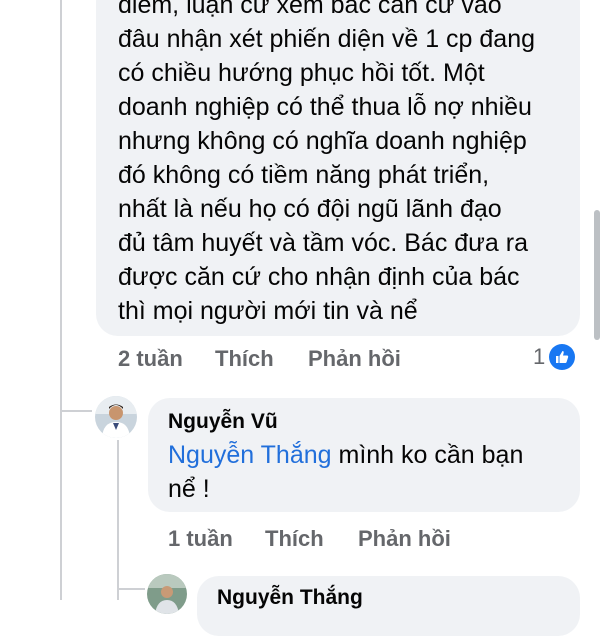 The height and width of the screenshot is (636, 600). I want to click on thread-line-branch, so click(76, 411).